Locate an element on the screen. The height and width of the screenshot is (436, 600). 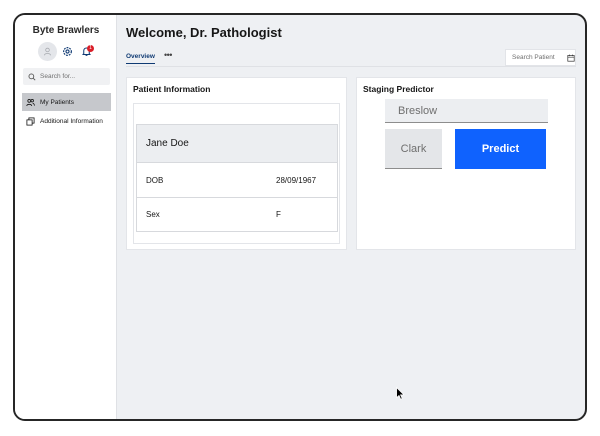
row-value: 28/09/1967 is located at coordinates (296, 180).